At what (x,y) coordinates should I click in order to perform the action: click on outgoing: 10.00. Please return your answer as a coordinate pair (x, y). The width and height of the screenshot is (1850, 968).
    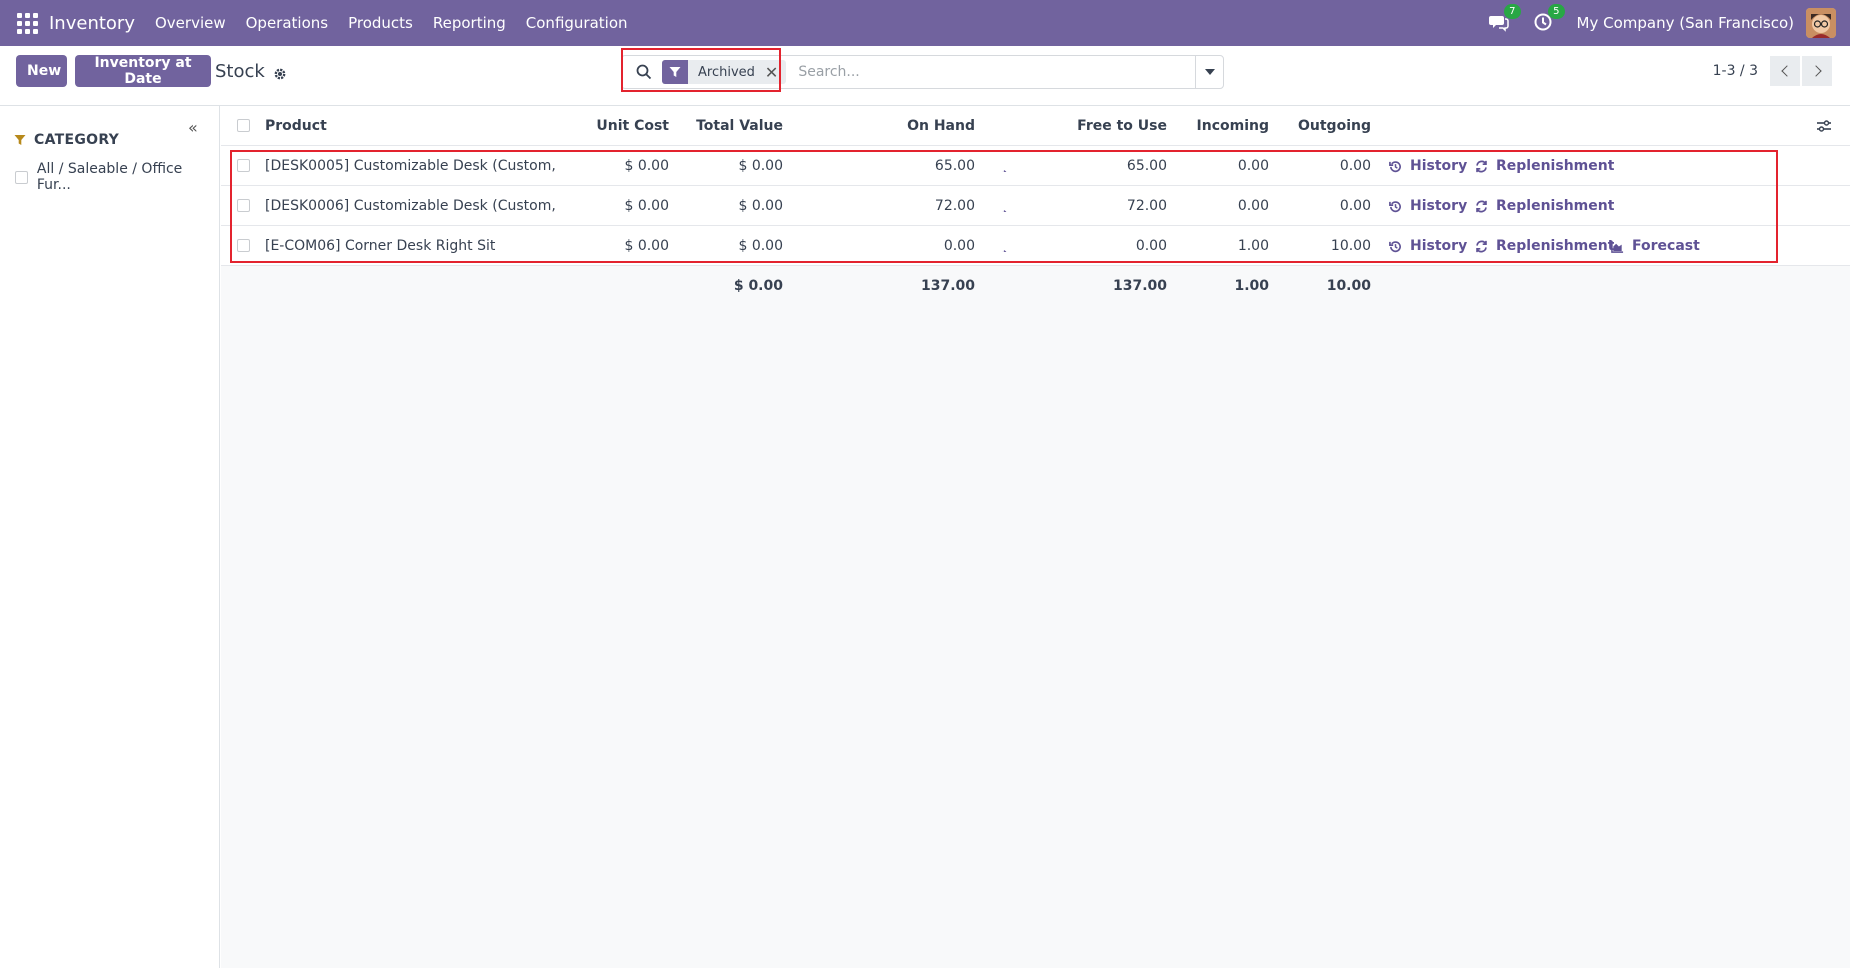
    Looking at the image, I should click on (1350, 246).